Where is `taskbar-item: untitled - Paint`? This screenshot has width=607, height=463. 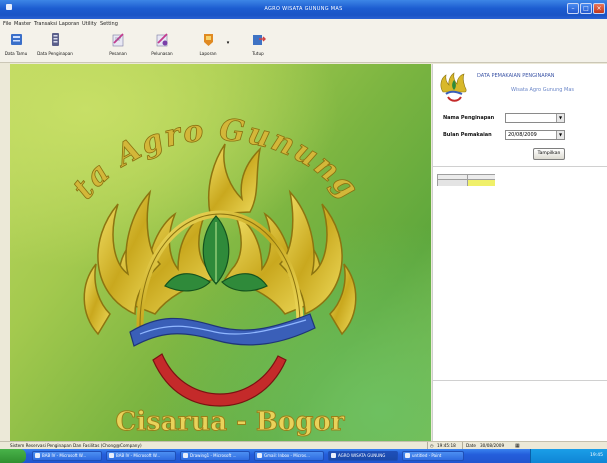 taskbar-item: untitled - Paint is located at coordinates (433, 456).